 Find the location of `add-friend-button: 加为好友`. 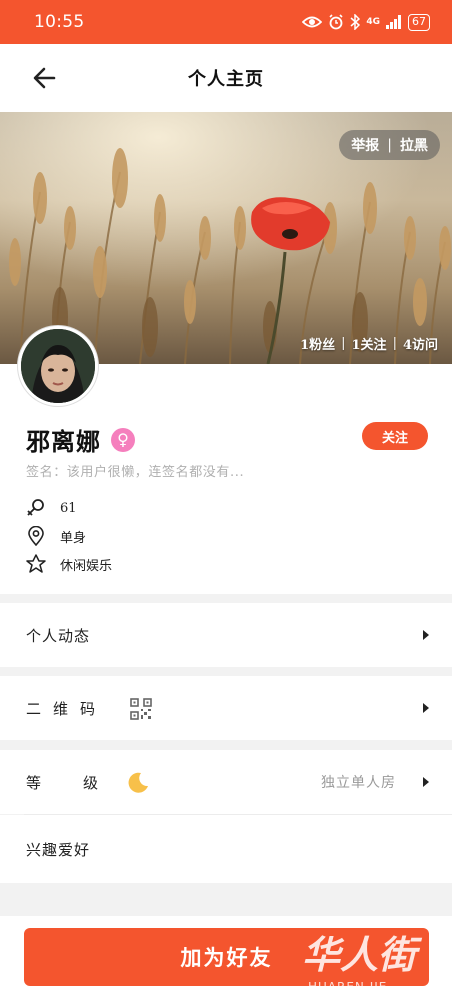

add-friend-button: 加为好友 is located at coordinates (226, 957).